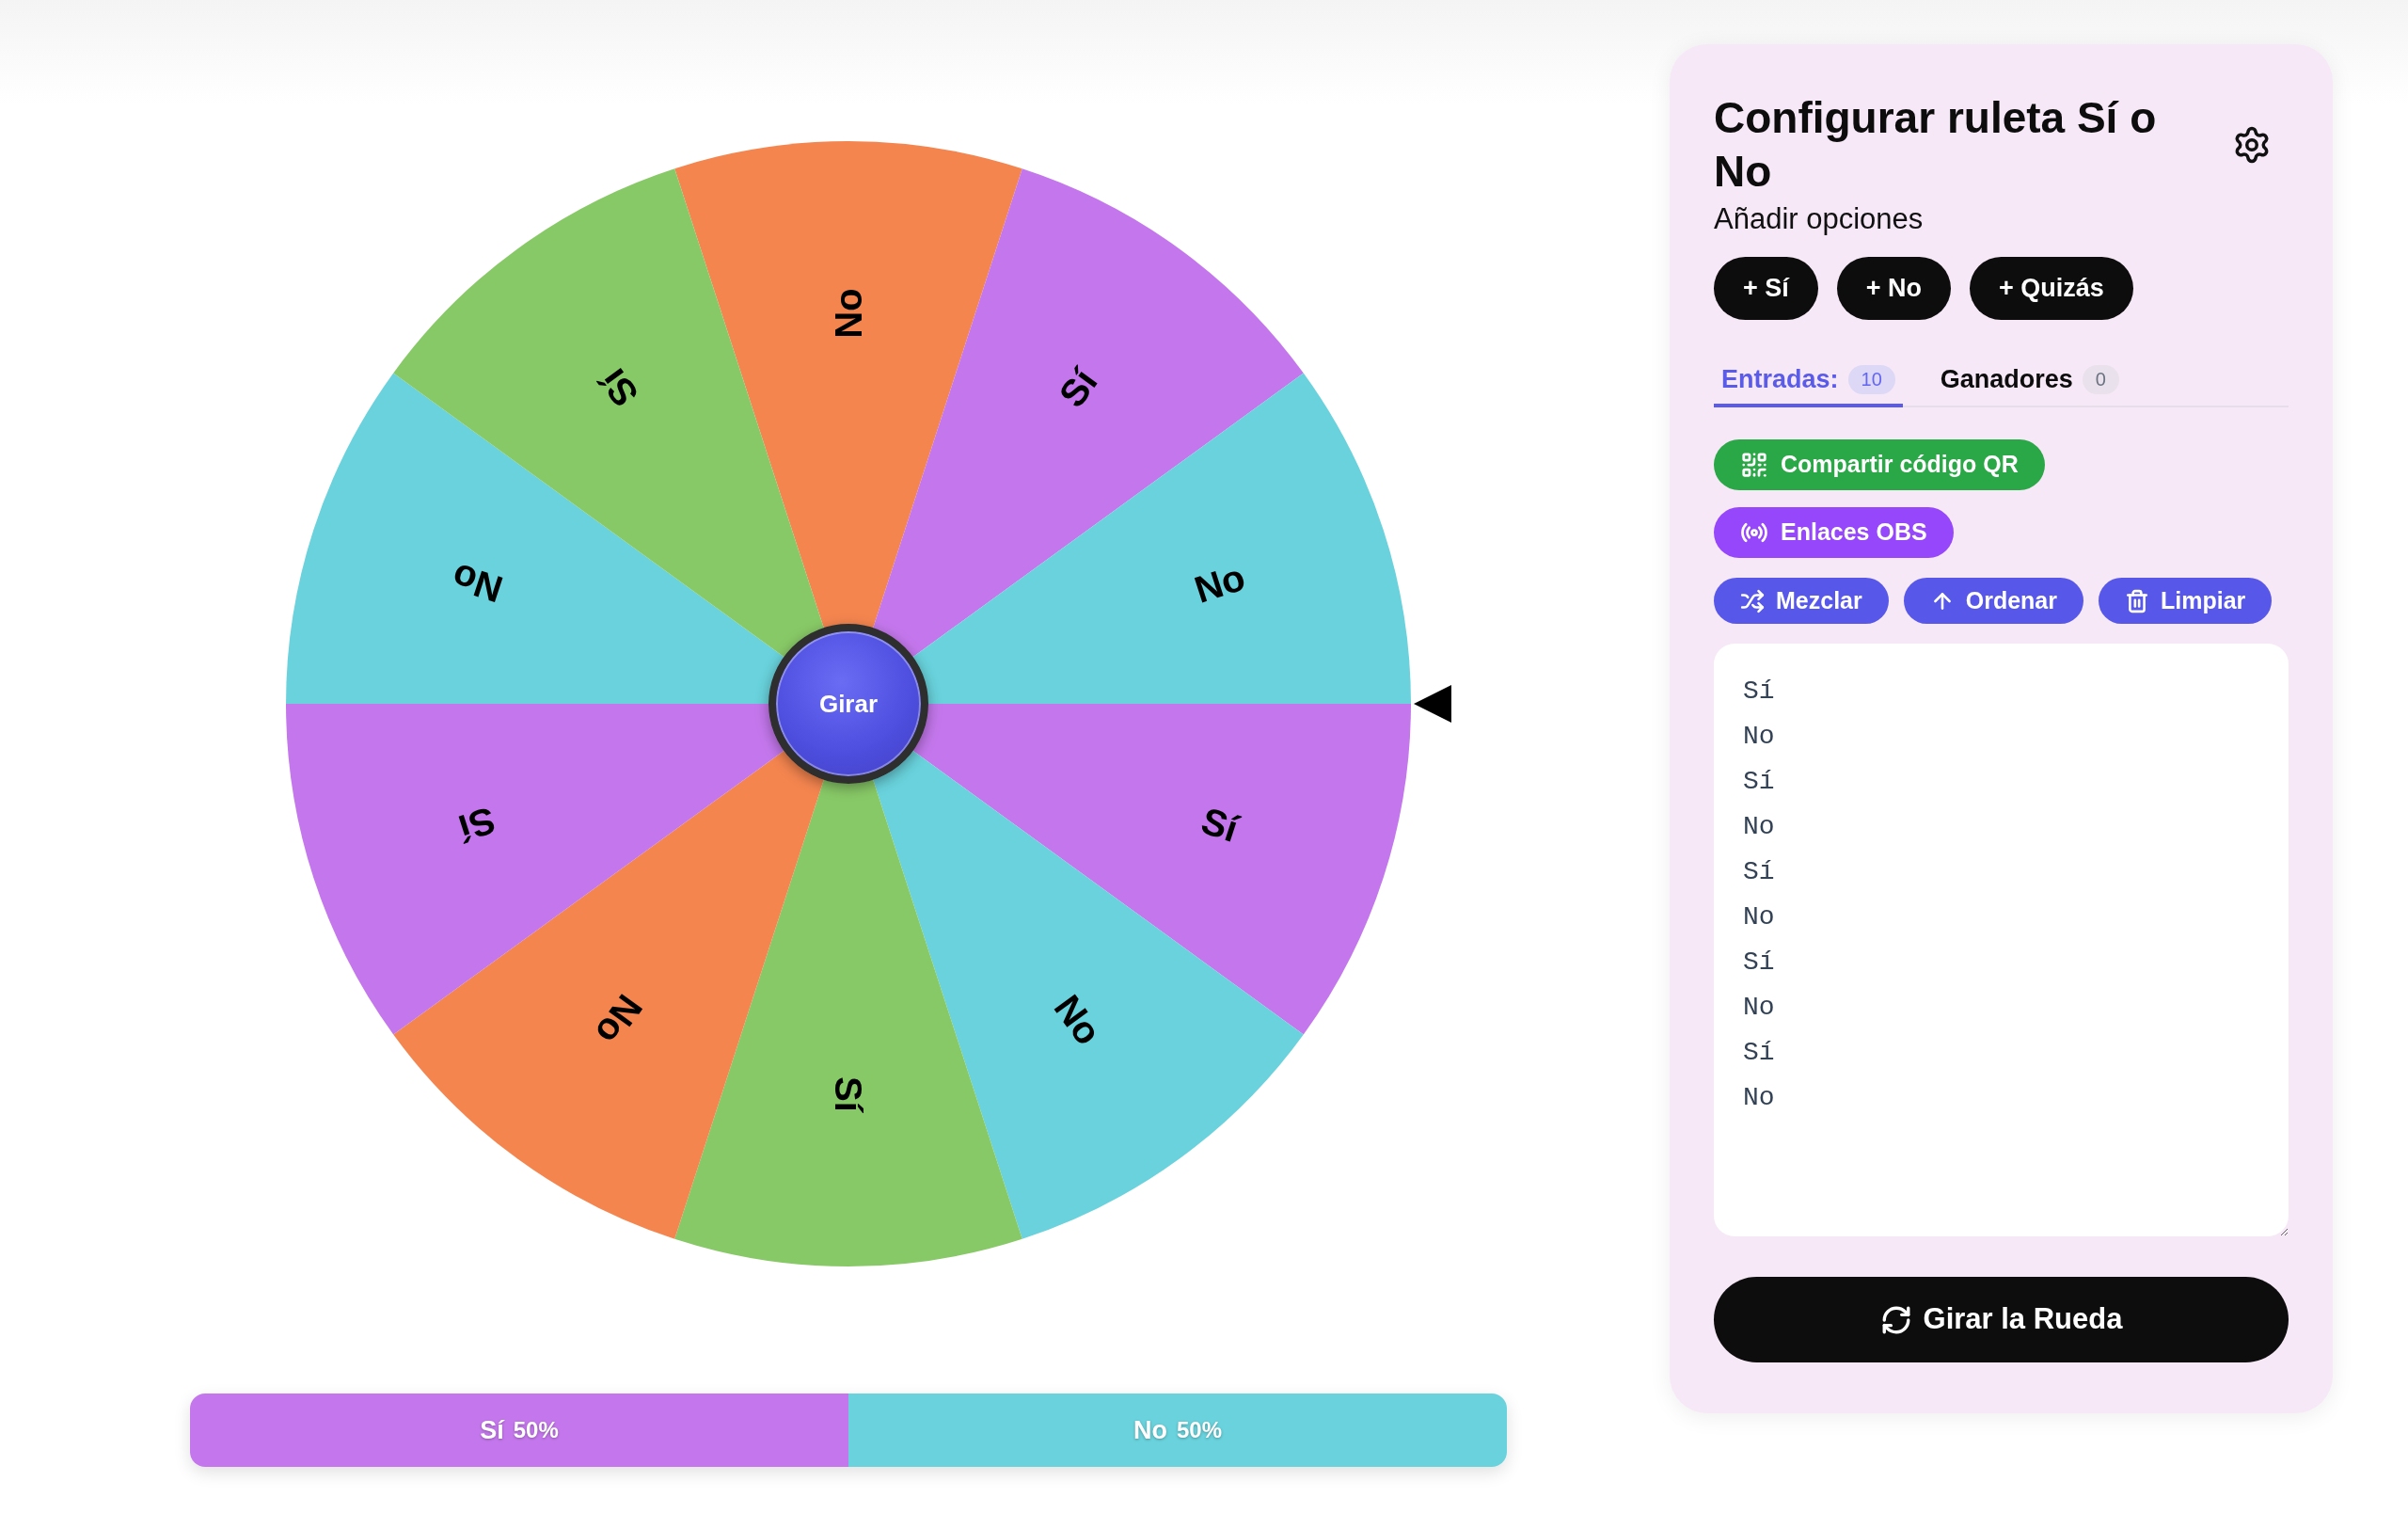 Image resolution: width=2408 pixels, height=1513 pixels. What do you see at coordinates (2101, 379) in the screenshot?
I see `count-badge: 0` at bounding box center [2101, 379].